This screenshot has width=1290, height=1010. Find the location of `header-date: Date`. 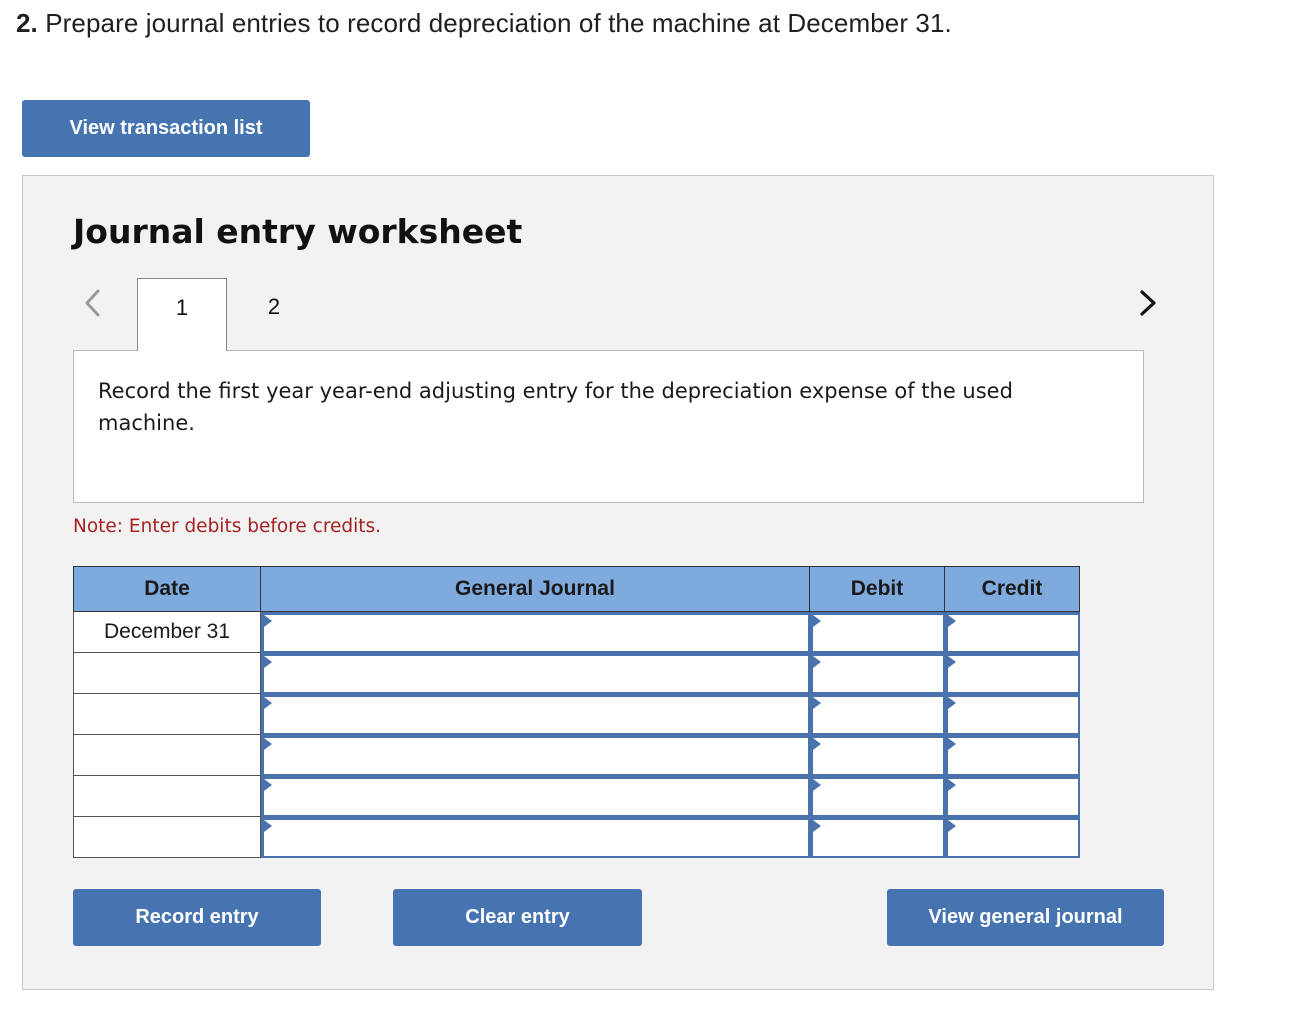

header-date: Date is located at coordinates (167, 589).